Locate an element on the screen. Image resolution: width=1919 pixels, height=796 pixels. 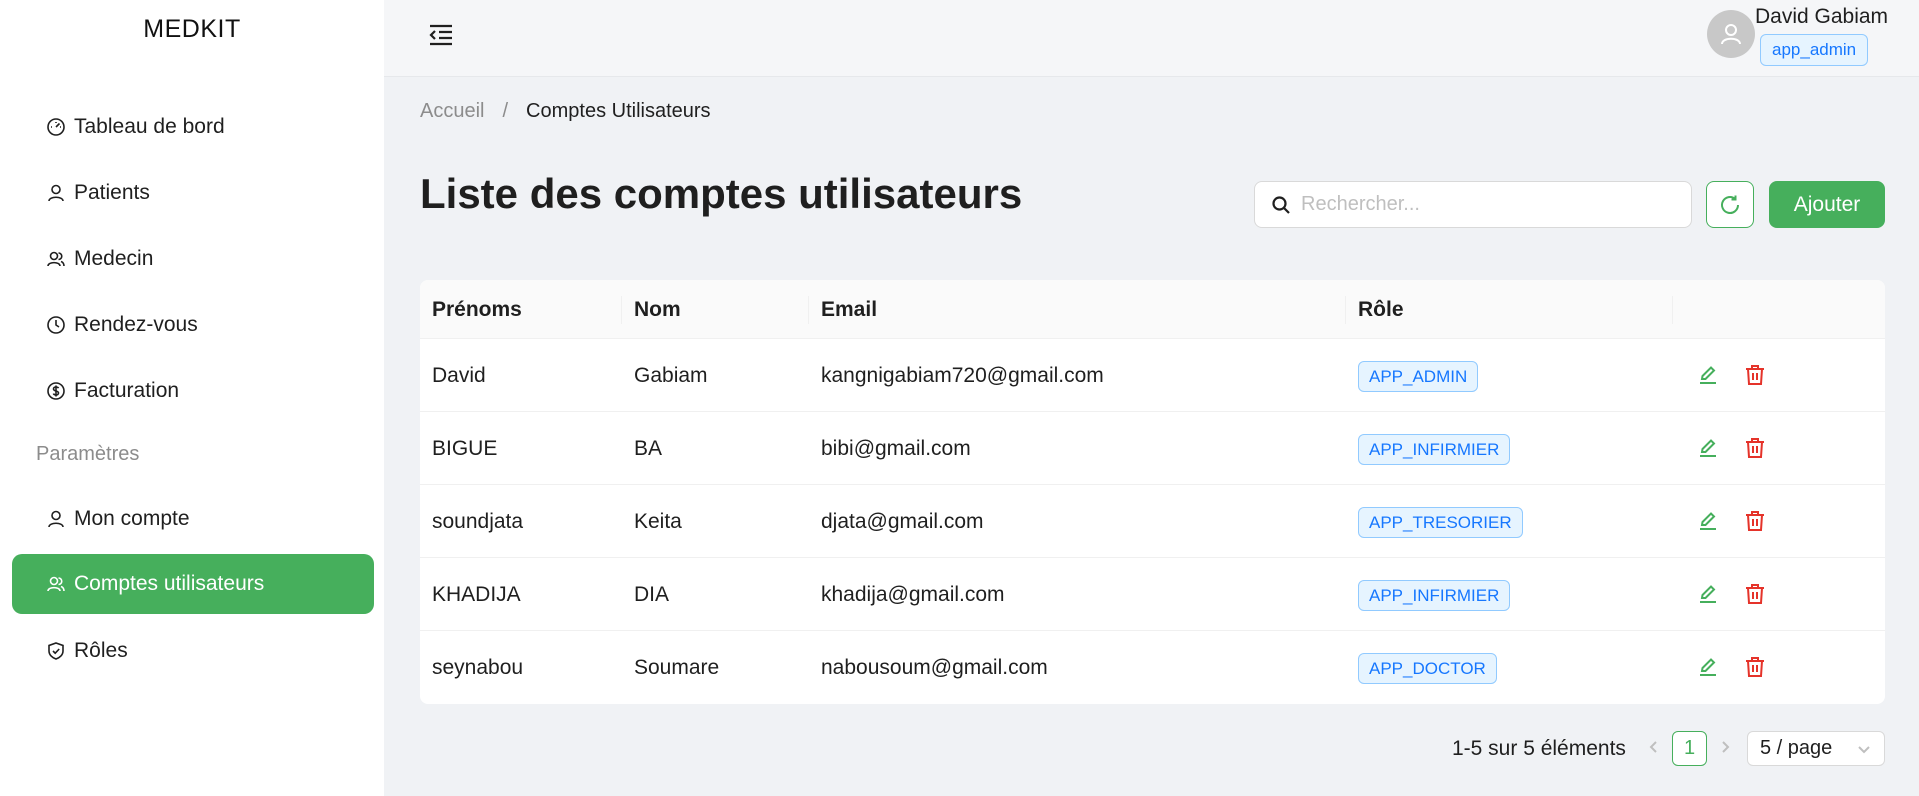
sidebar-item-label: Comptes utilisateurs is located at coordinates (169, 583).